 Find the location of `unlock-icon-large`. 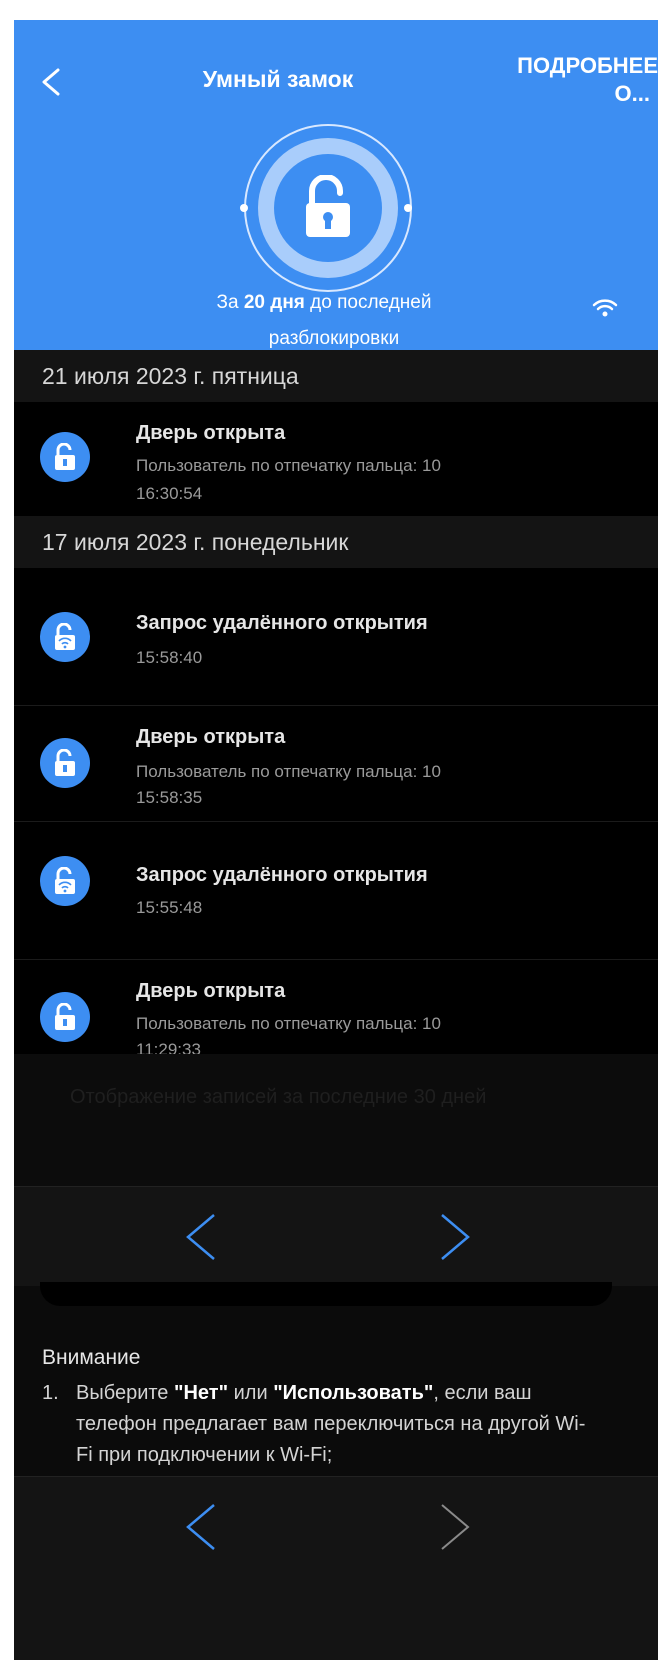

unlock-icon-large is located at coordinates (328, 208).